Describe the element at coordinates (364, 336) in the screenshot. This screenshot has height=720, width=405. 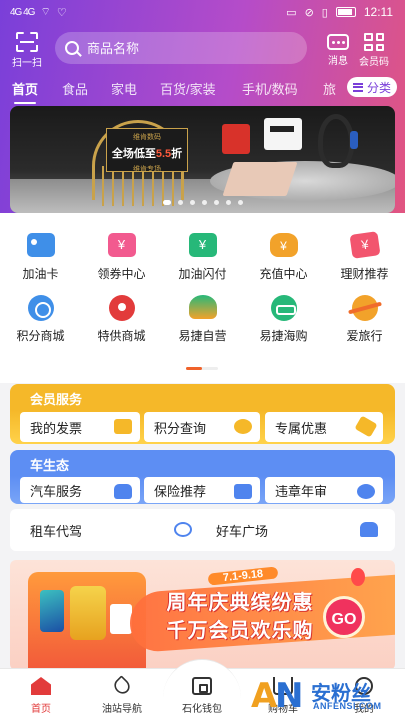
I see `grid-item-label: 爱旅行` at that location.